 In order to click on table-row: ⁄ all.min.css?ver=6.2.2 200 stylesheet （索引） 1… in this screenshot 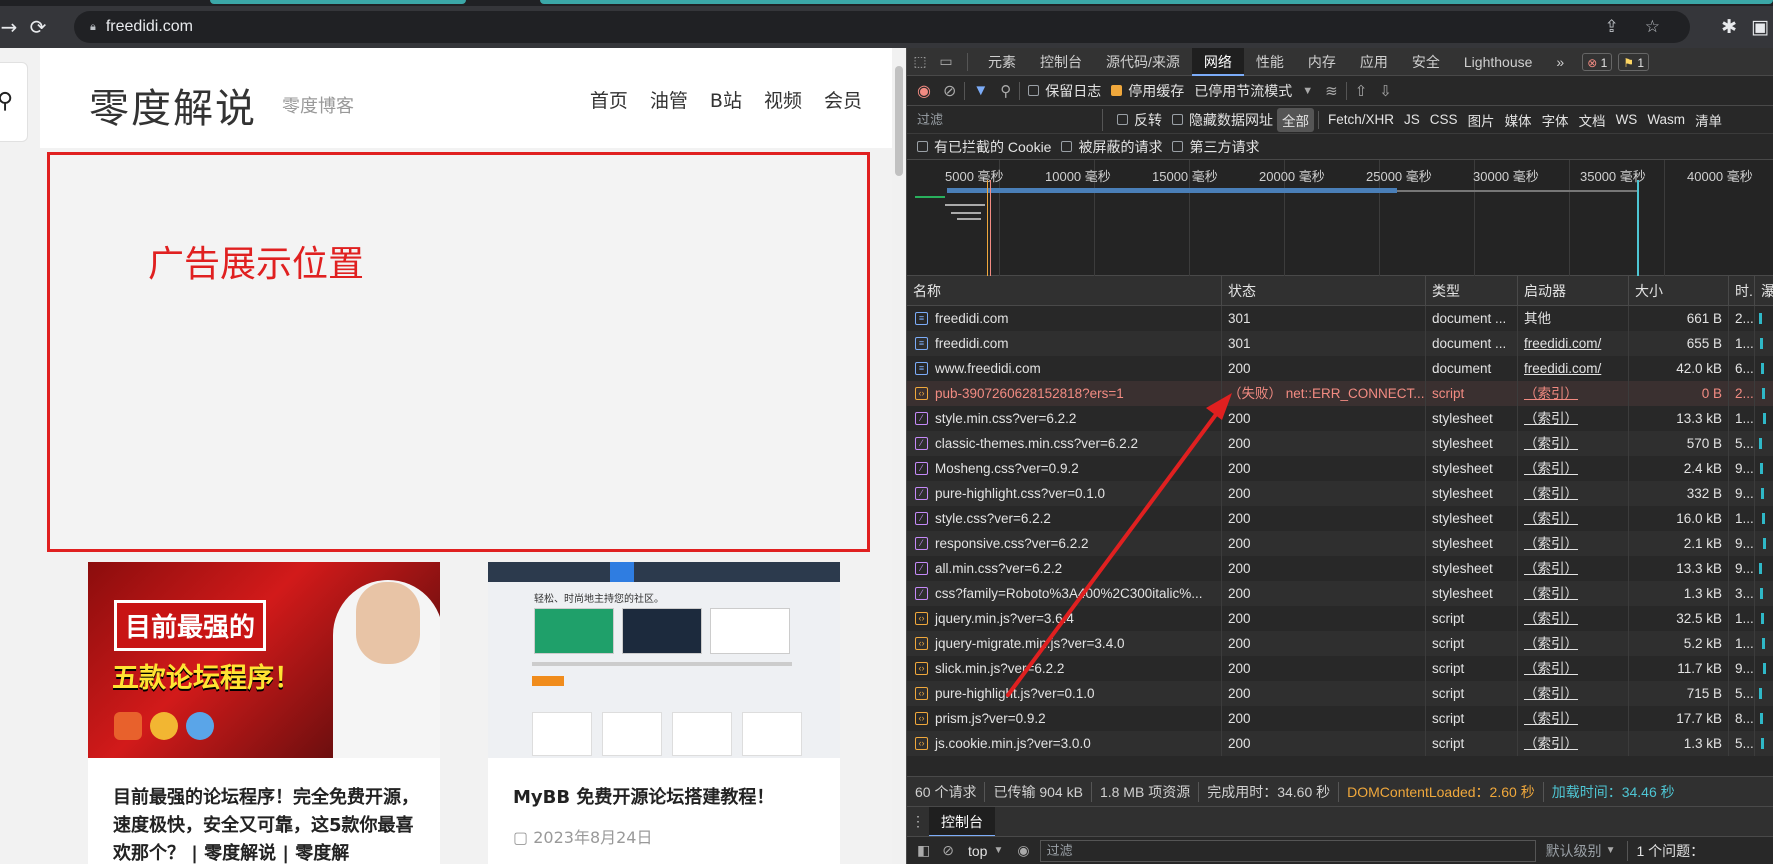, I will do `click(1340, 568)`.